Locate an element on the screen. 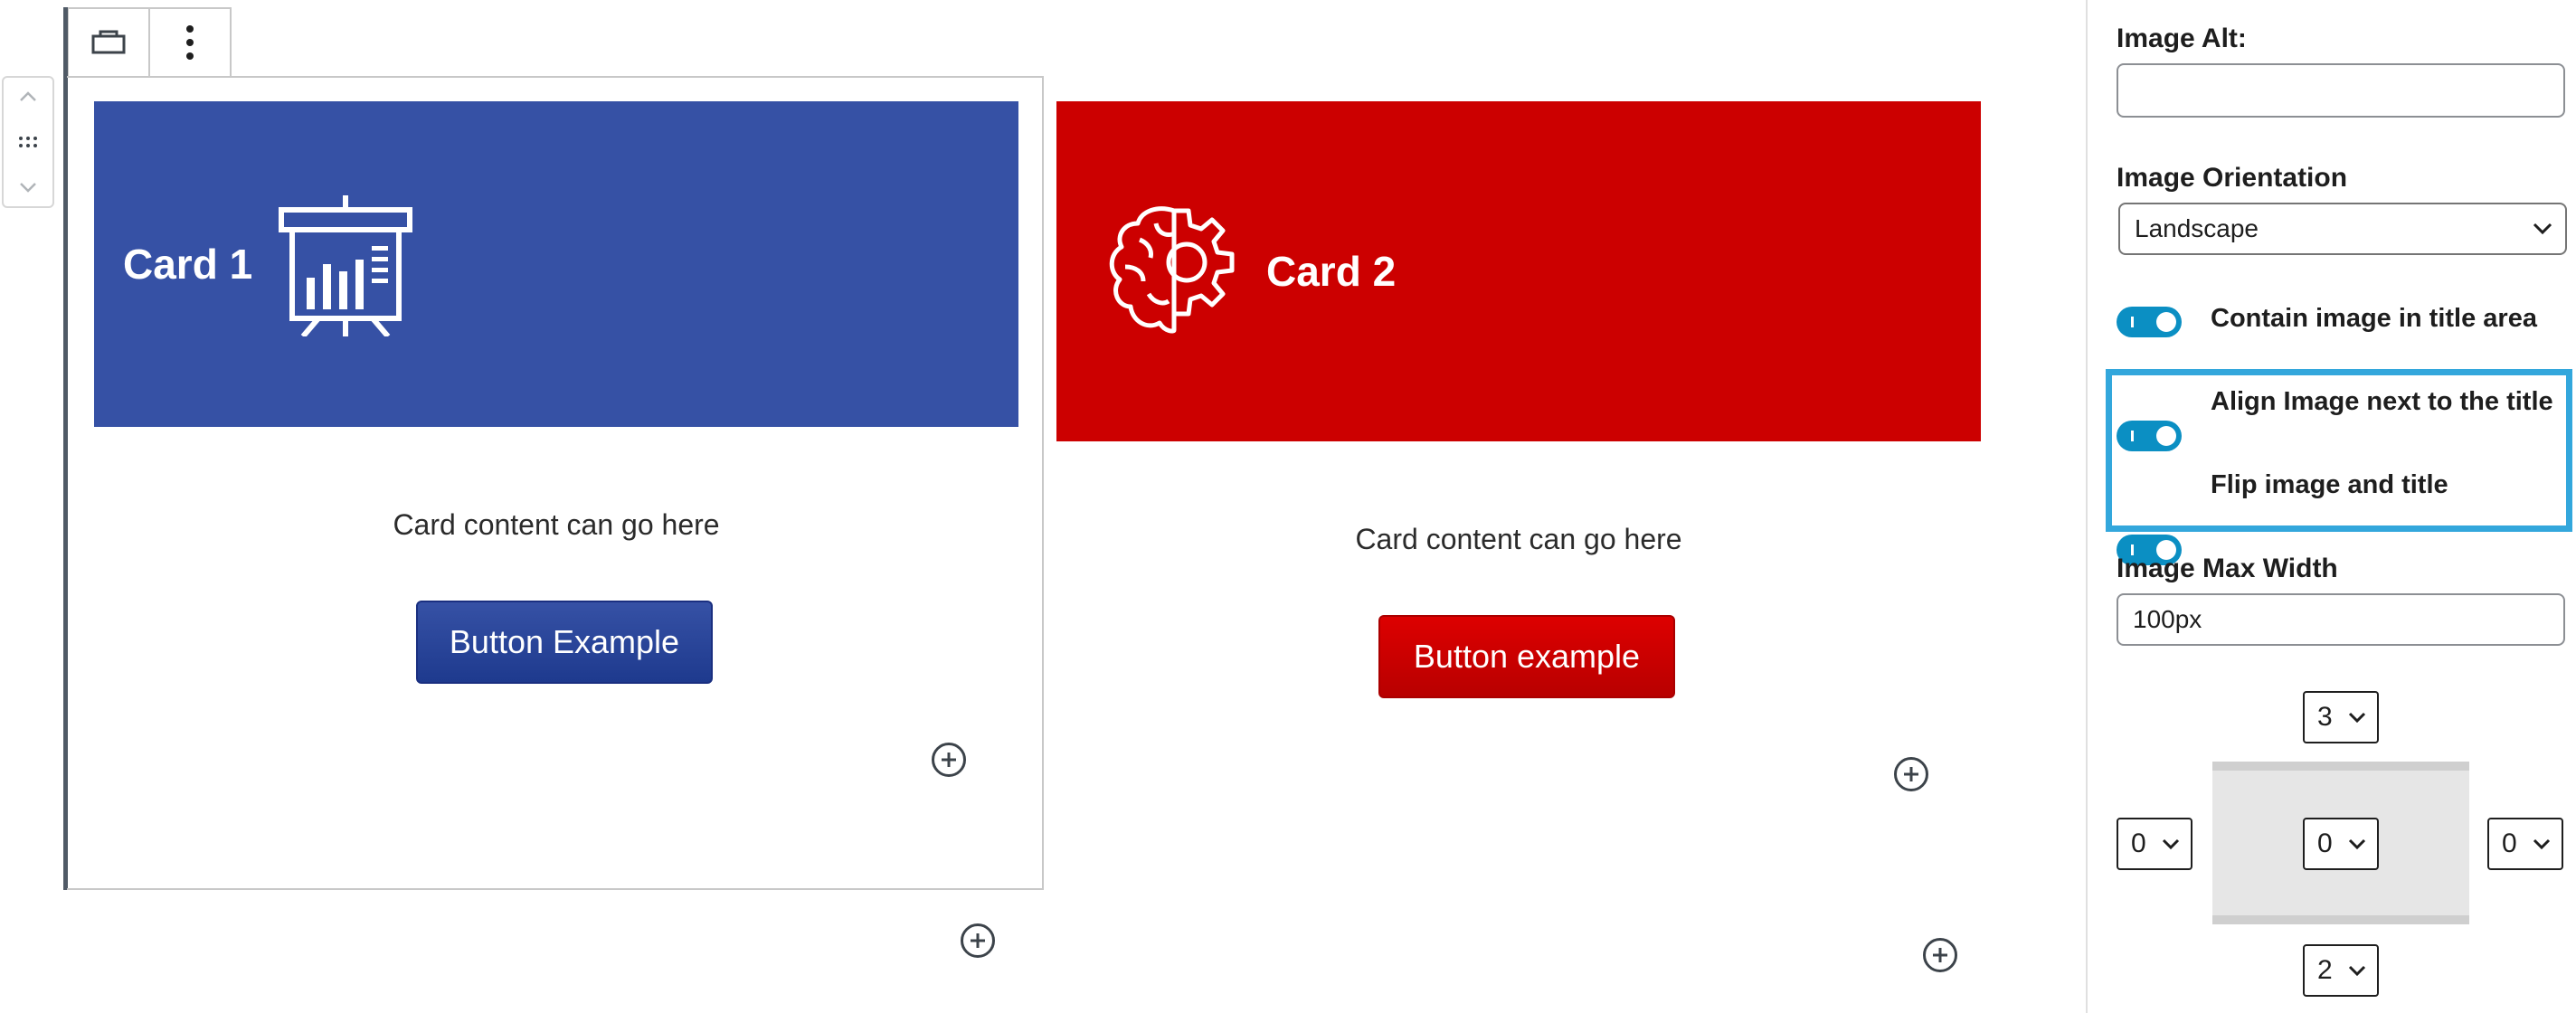 Image resolution: width=2576 pixels, height=1013 pixels. spacing-right-select: 0 is located at coordinates (2525, 844).